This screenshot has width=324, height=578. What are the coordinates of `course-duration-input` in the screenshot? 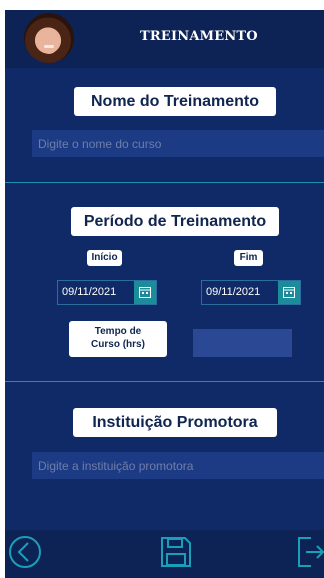 It's located at (242, 343).